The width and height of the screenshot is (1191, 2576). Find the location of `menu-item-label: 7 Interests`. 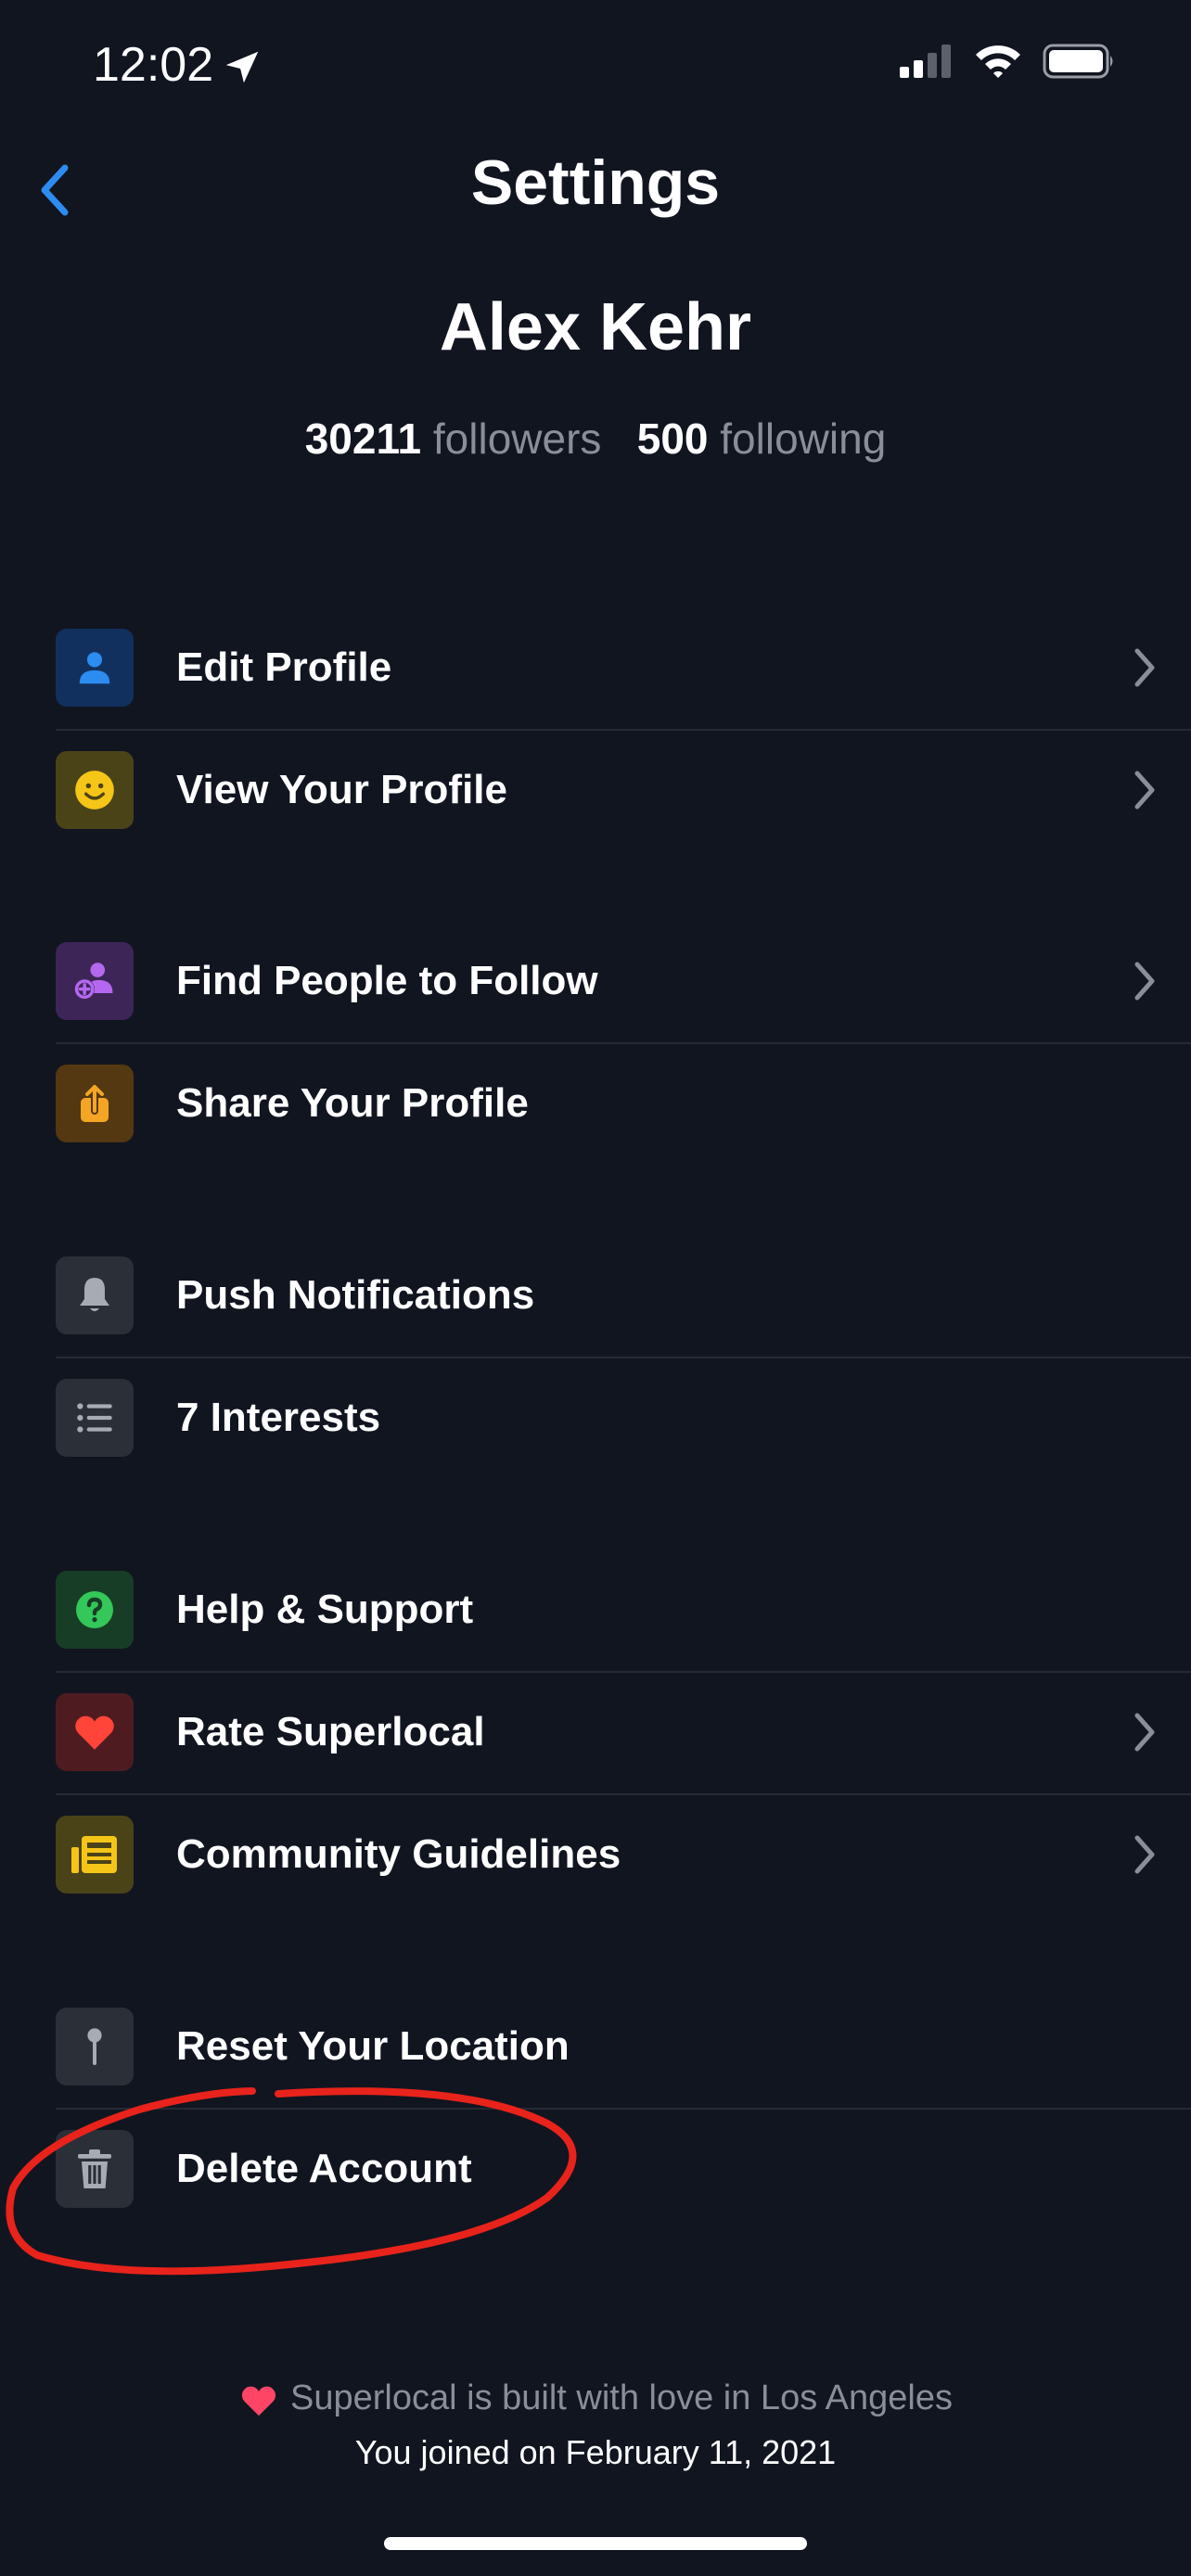

menu-item-label: 7 Interests is located at coordinates (278, 1418).